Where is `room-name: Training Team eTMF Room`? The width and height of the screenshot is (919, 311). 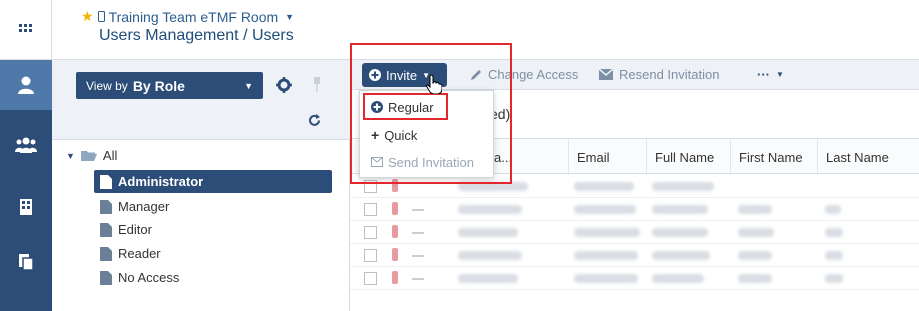 room-name: Training Team eTMF Room is located at coordinates (193, 16).